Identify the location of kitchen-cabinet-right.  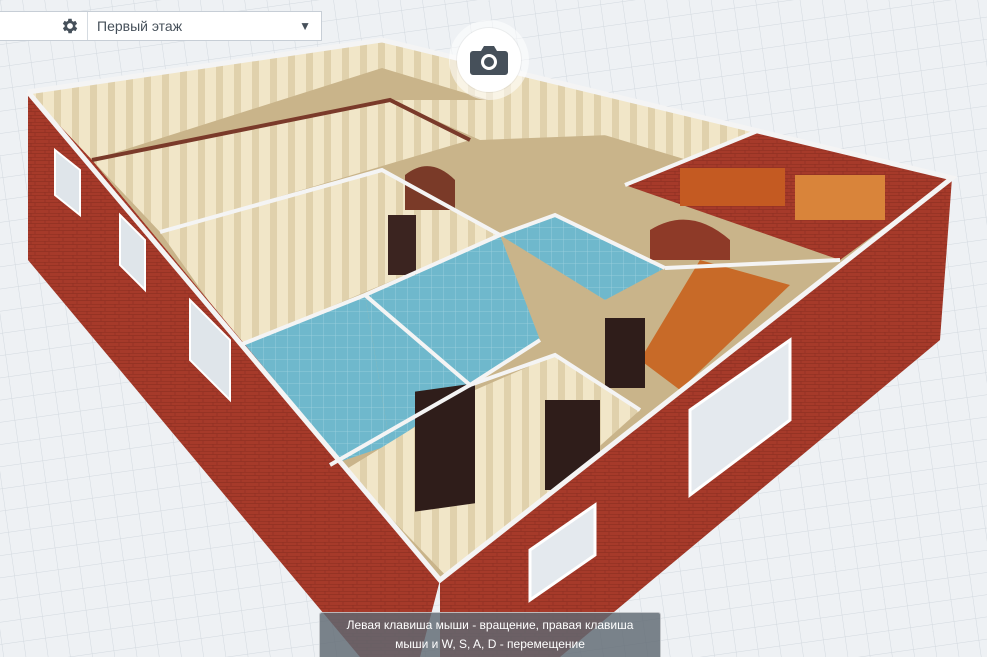
(840, 197).